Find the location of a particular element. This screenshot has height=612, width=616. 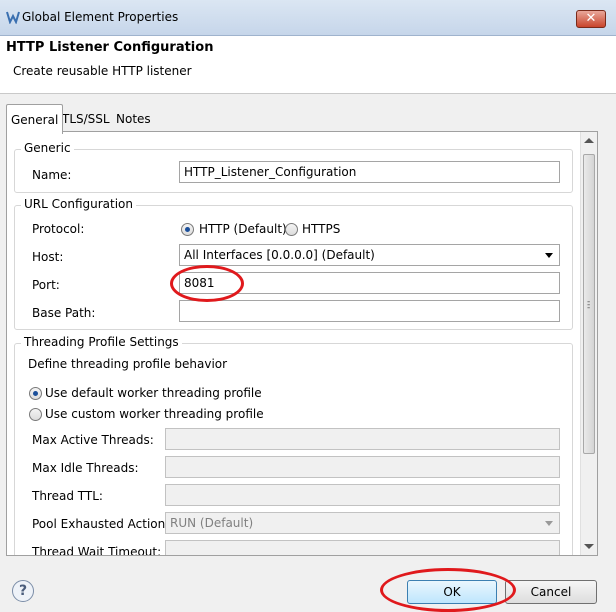

tab-bar: General TLS/SSL Notes is located at coordinates (308, 119).